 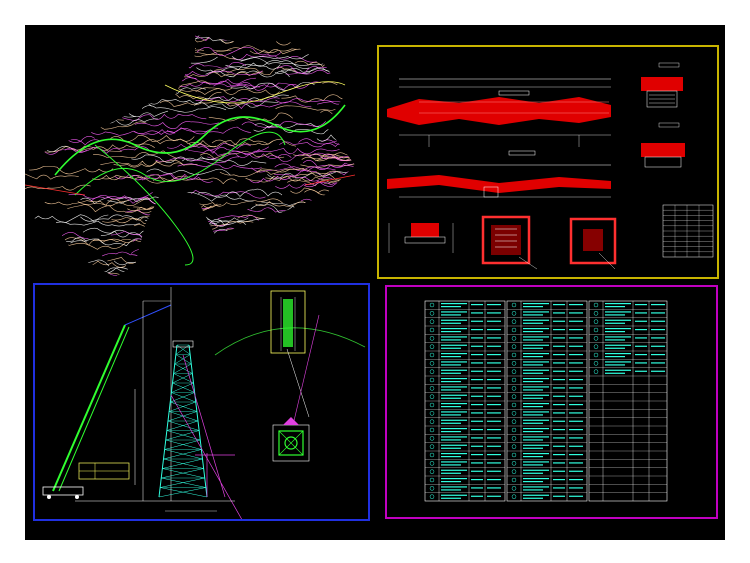 What do you see at coordinates (688, 231) in the screenshot?
I see `bridge-quantity-table` at bounding box center [688, 231].